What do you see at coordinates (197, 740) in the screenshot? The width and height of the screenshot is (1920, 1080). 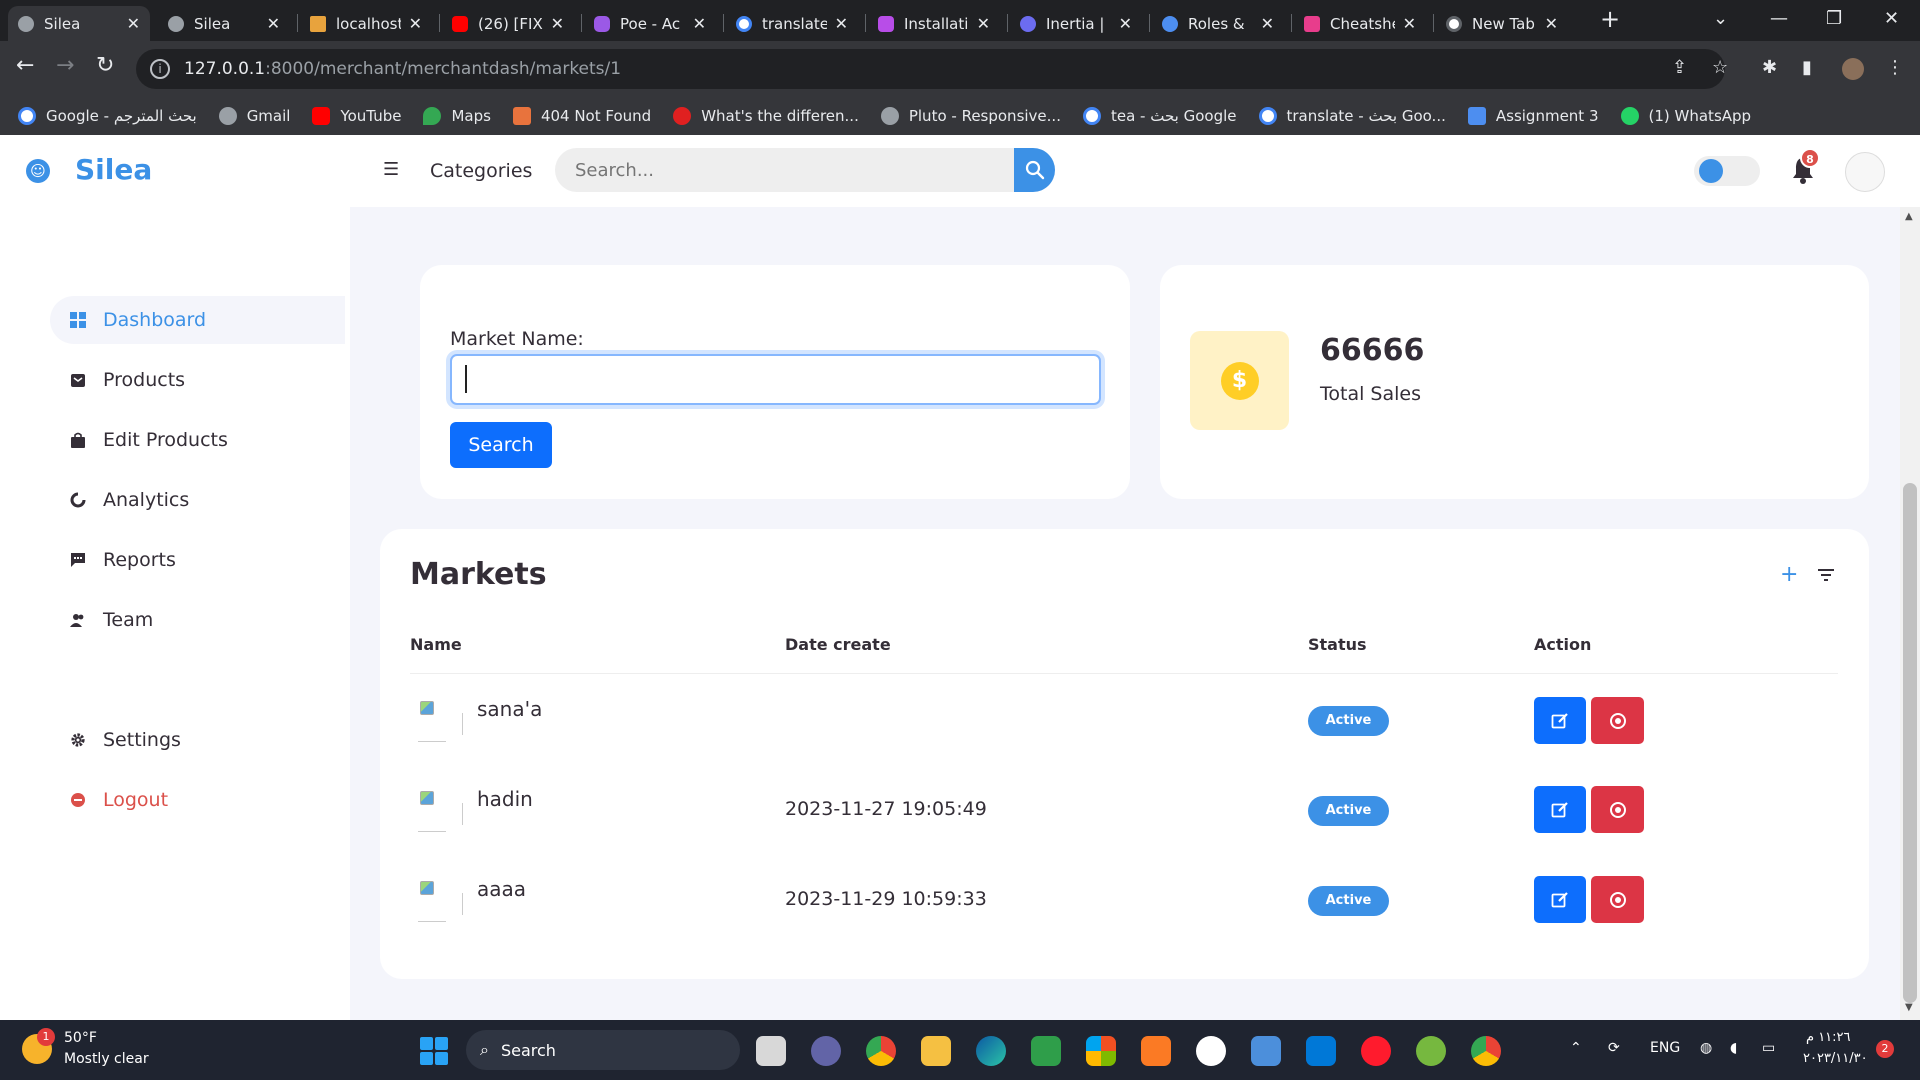 I see `sidebar-item-settings: Settings` at bounding box center [197, 740].